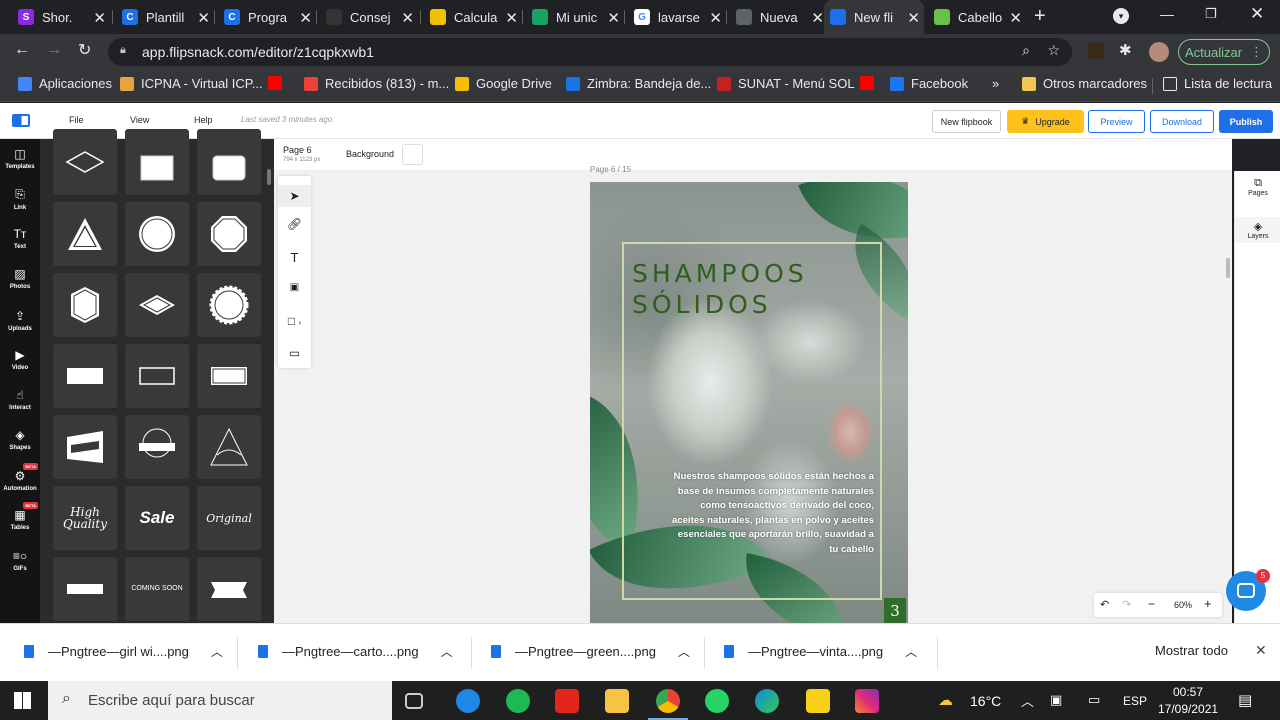 The image size is (1280, 720). I want to click on page-number: 3, so click(895, 610).